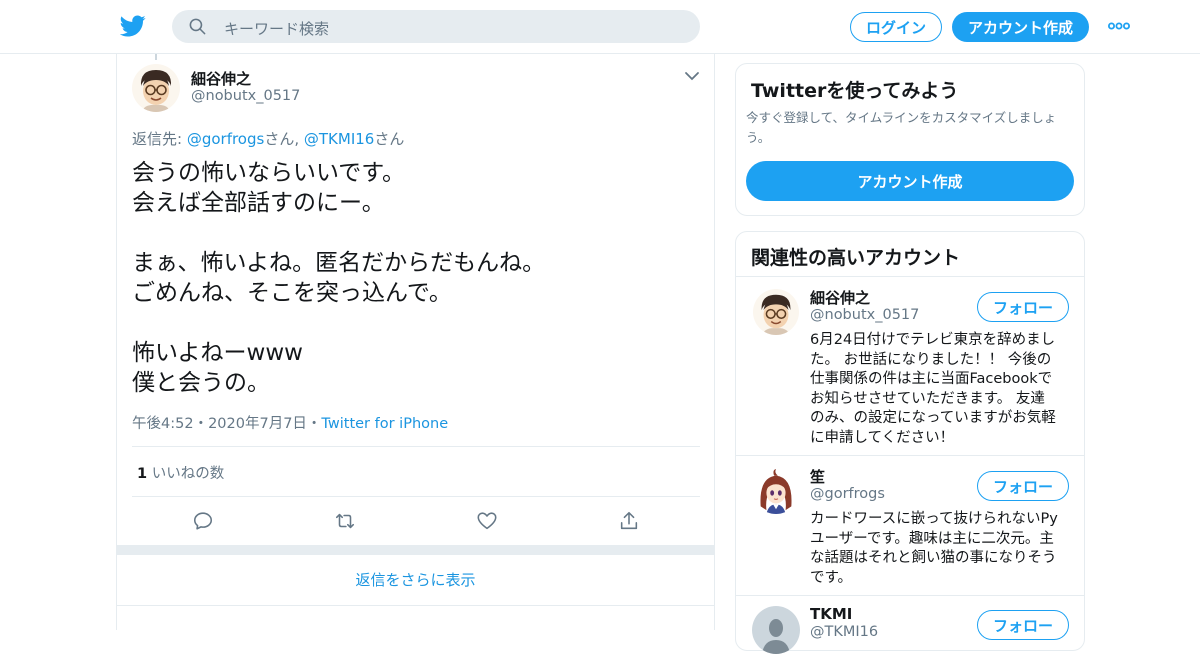  What do you see at coordinates (292, 293) in the screenshot?
I see `tweet-text-line: ごめんね、そこを突っ込んで。` at bounding box center [292, 293].